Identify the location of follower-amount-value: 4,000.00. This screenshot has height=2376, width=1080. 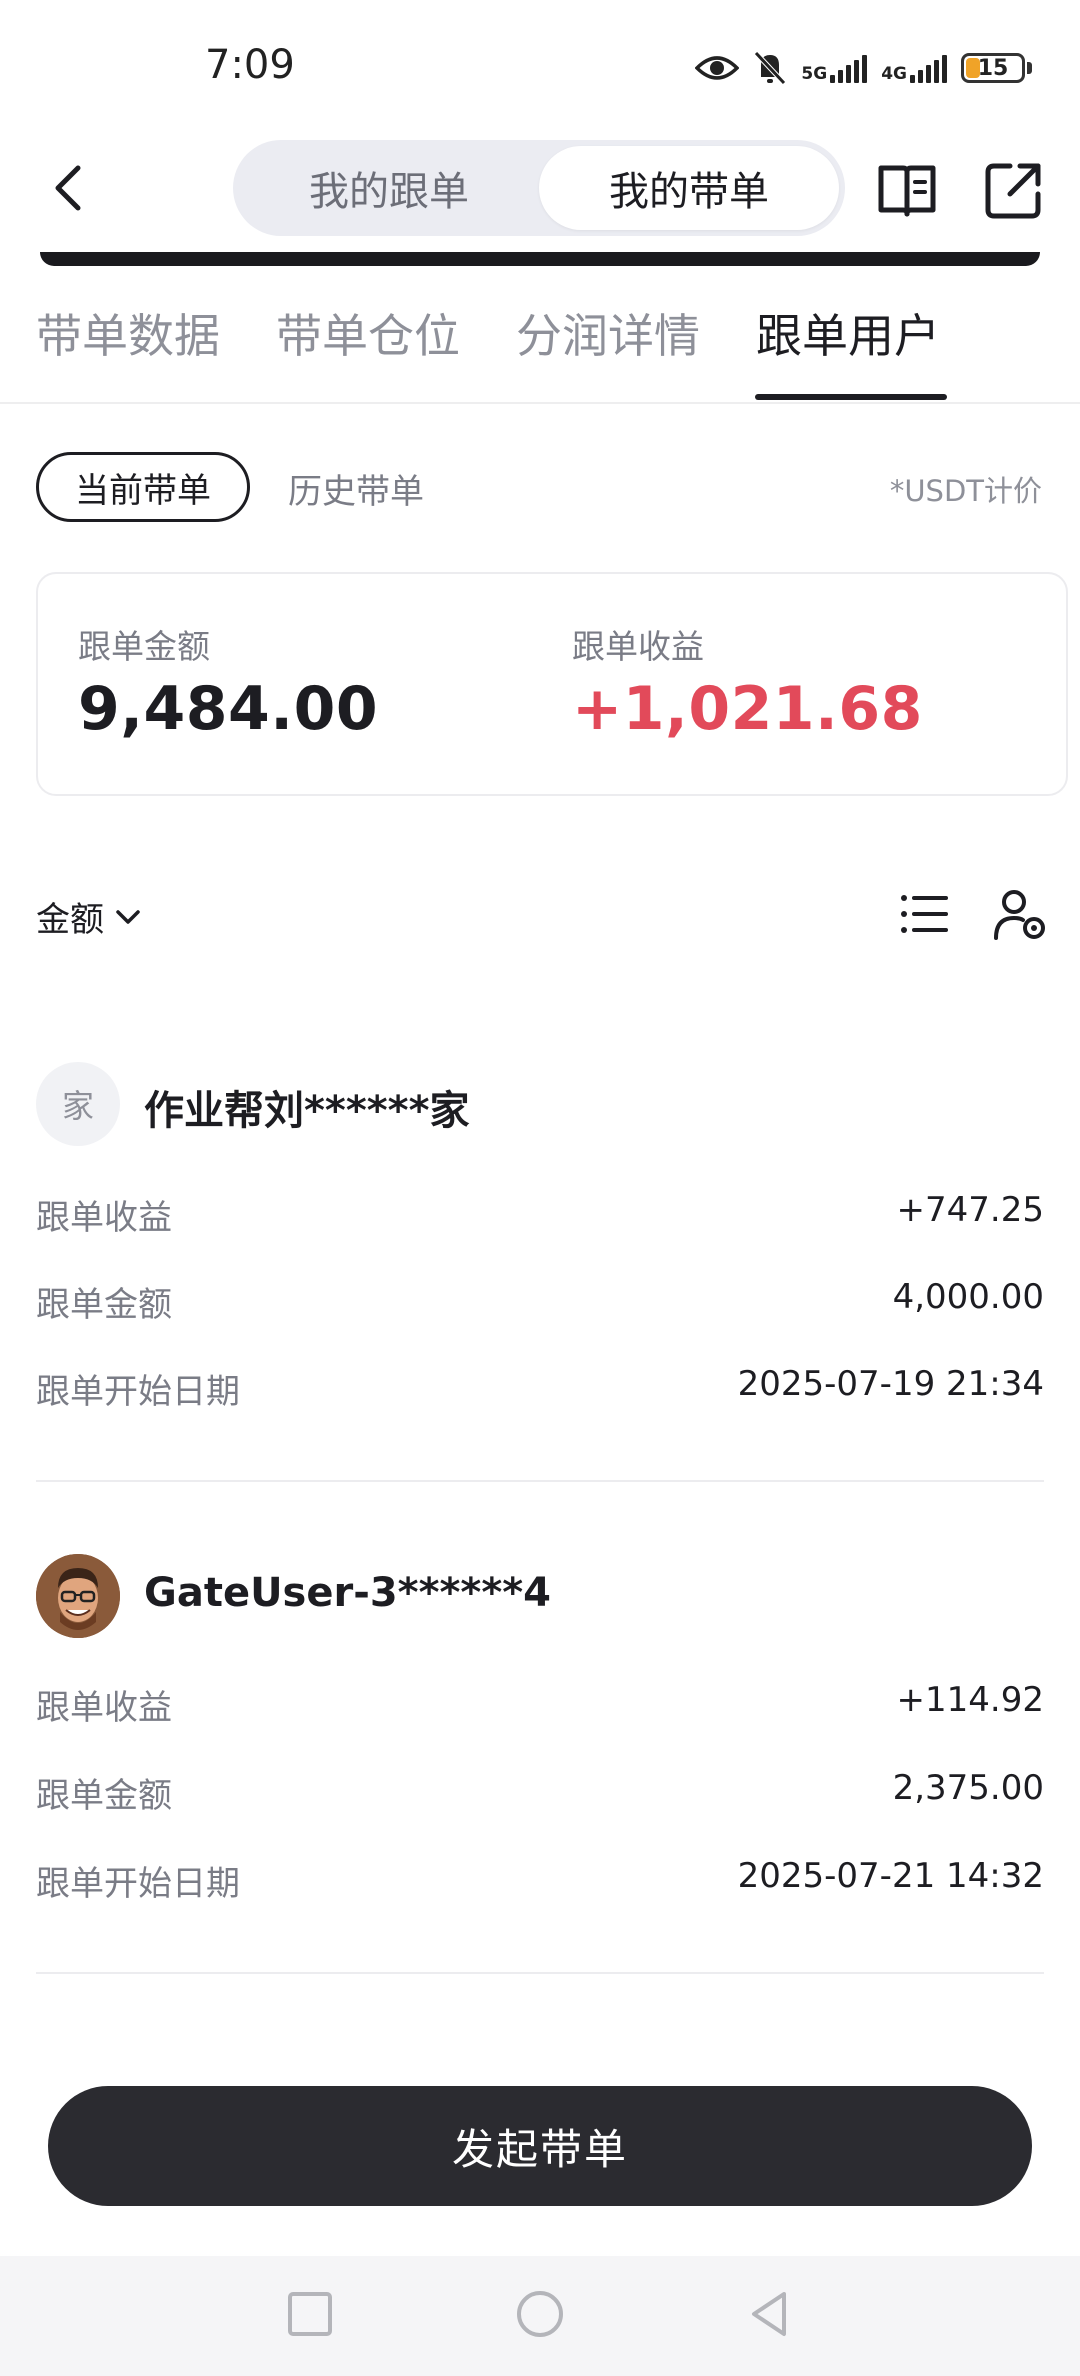
(968, 1297).